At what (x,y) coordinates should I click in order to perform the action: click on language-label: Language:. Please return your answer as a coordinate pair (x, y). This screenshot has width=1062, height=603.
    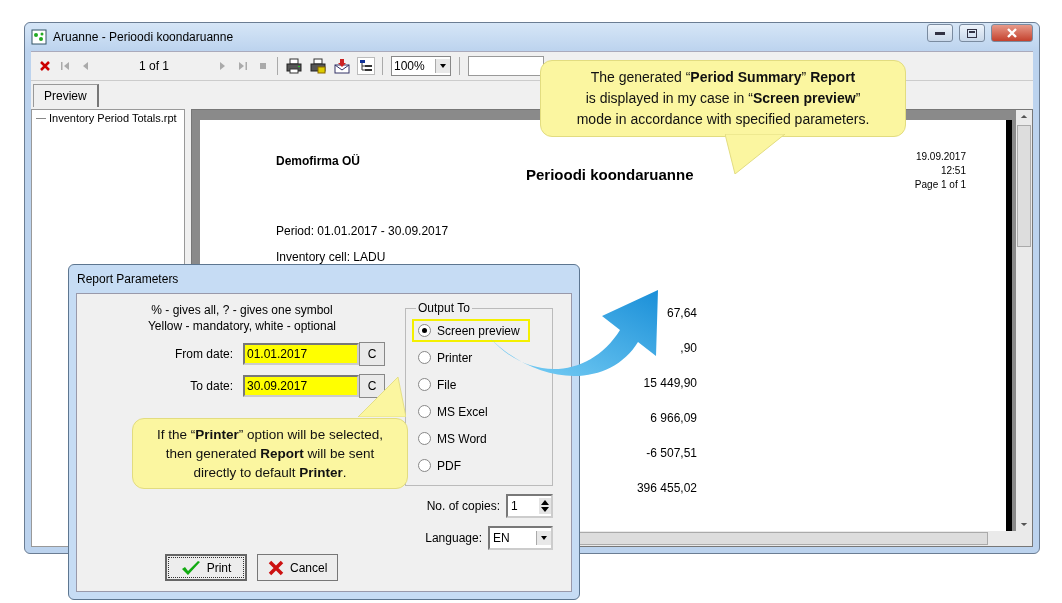
    Looking at the image, I should click on (453, 538).